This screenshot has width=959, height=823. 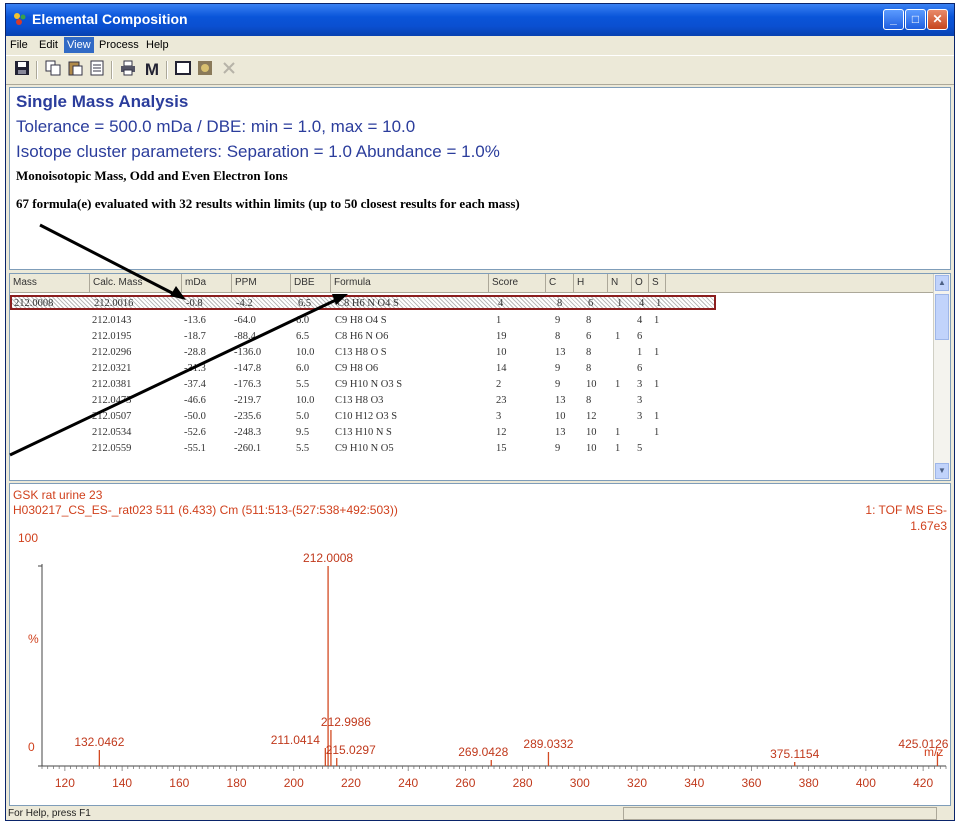 What do you see at coordinates (205, 70) in the screenshot?
I see `options-icon` at bounding box center [205, 70].